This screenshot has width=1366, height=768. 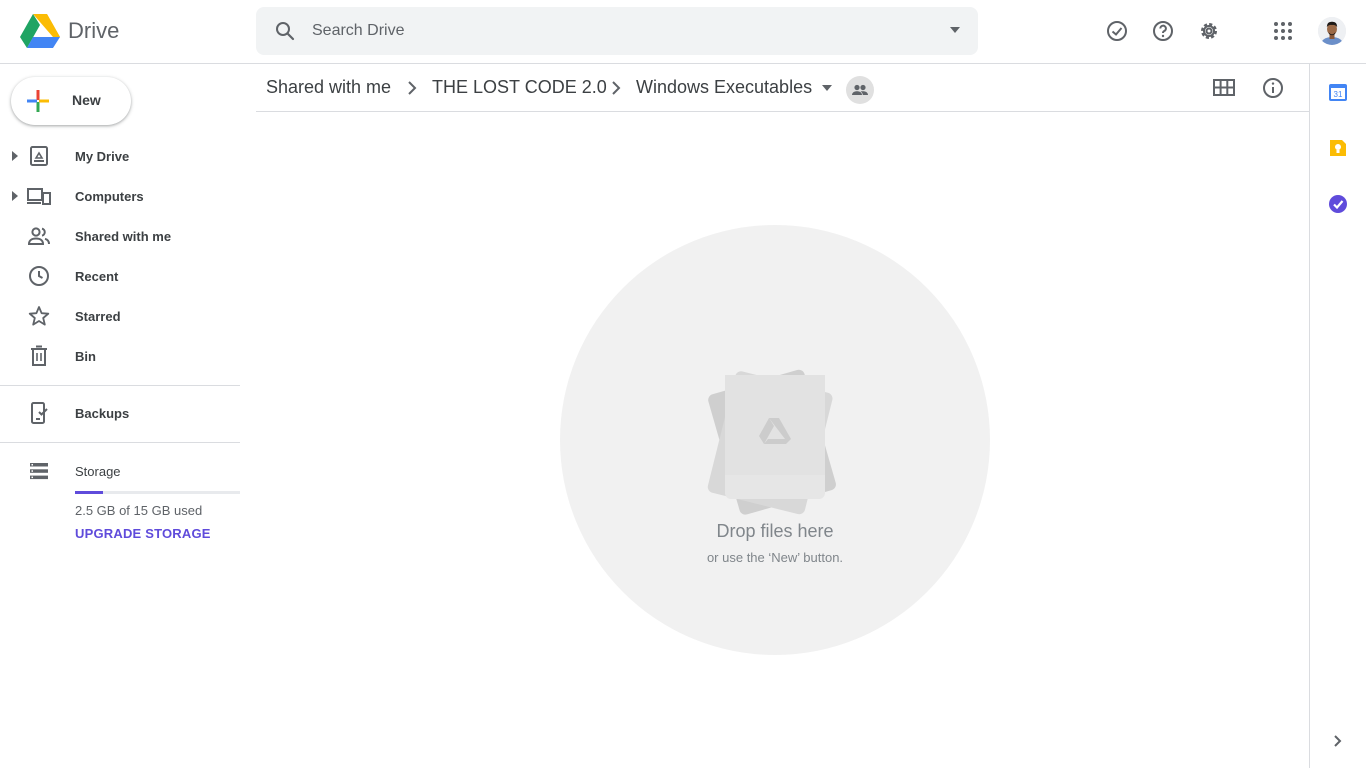 What do you see at coordinates (39, 471) in the screenshot?
I see `storage-icon` at bounding box center [39, 471].